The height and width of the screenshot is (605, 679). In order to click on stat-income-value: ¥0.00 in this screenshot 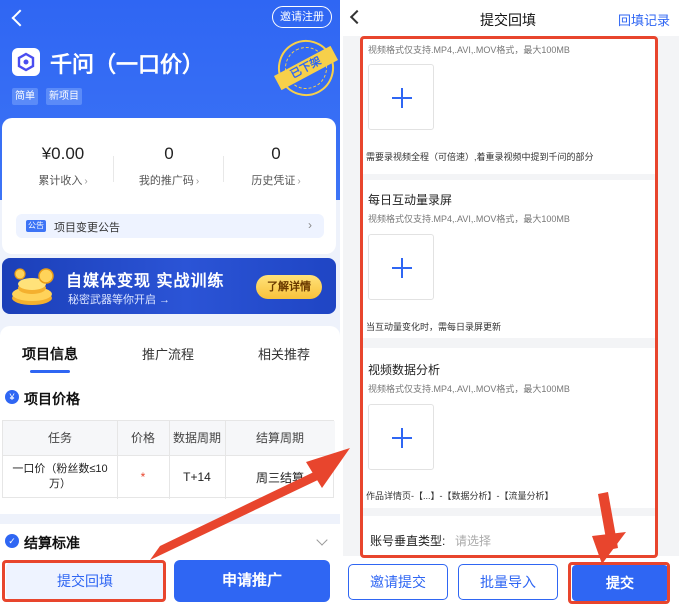, I will do `click(63, 153)`.